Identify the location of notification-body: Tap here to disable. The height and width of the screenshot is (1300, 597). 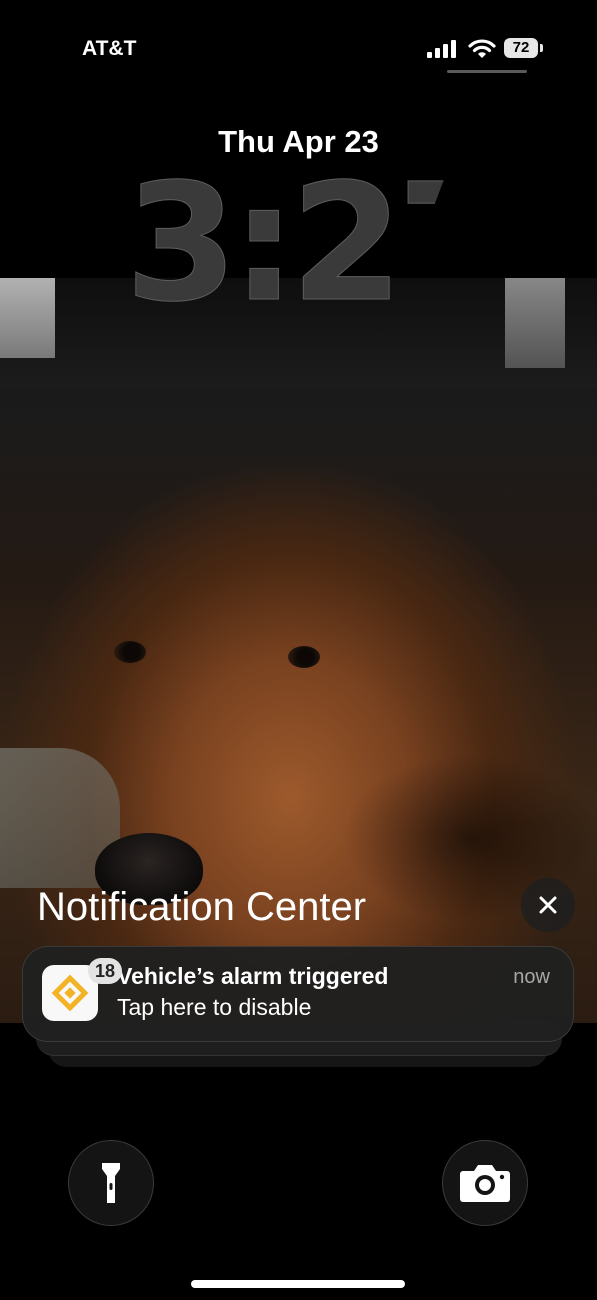
(214, 1007).